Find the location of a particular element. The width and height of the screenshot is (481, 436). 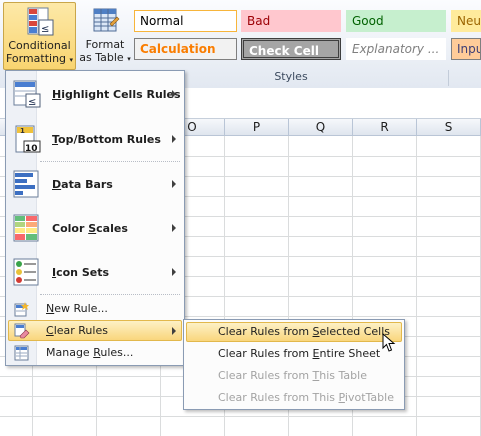

menu-item-label: Data Bars is located at coordinates (82, 184).